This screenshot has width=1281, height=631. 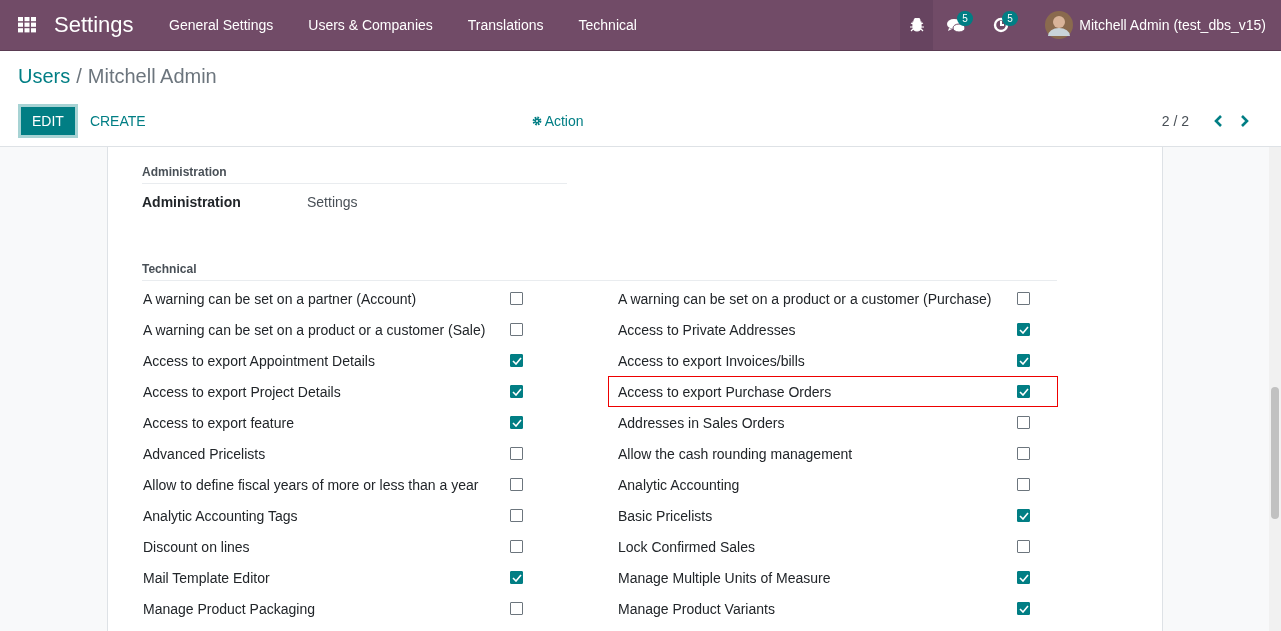 I want to click on clock-icon, so click(x=1000, y=25).